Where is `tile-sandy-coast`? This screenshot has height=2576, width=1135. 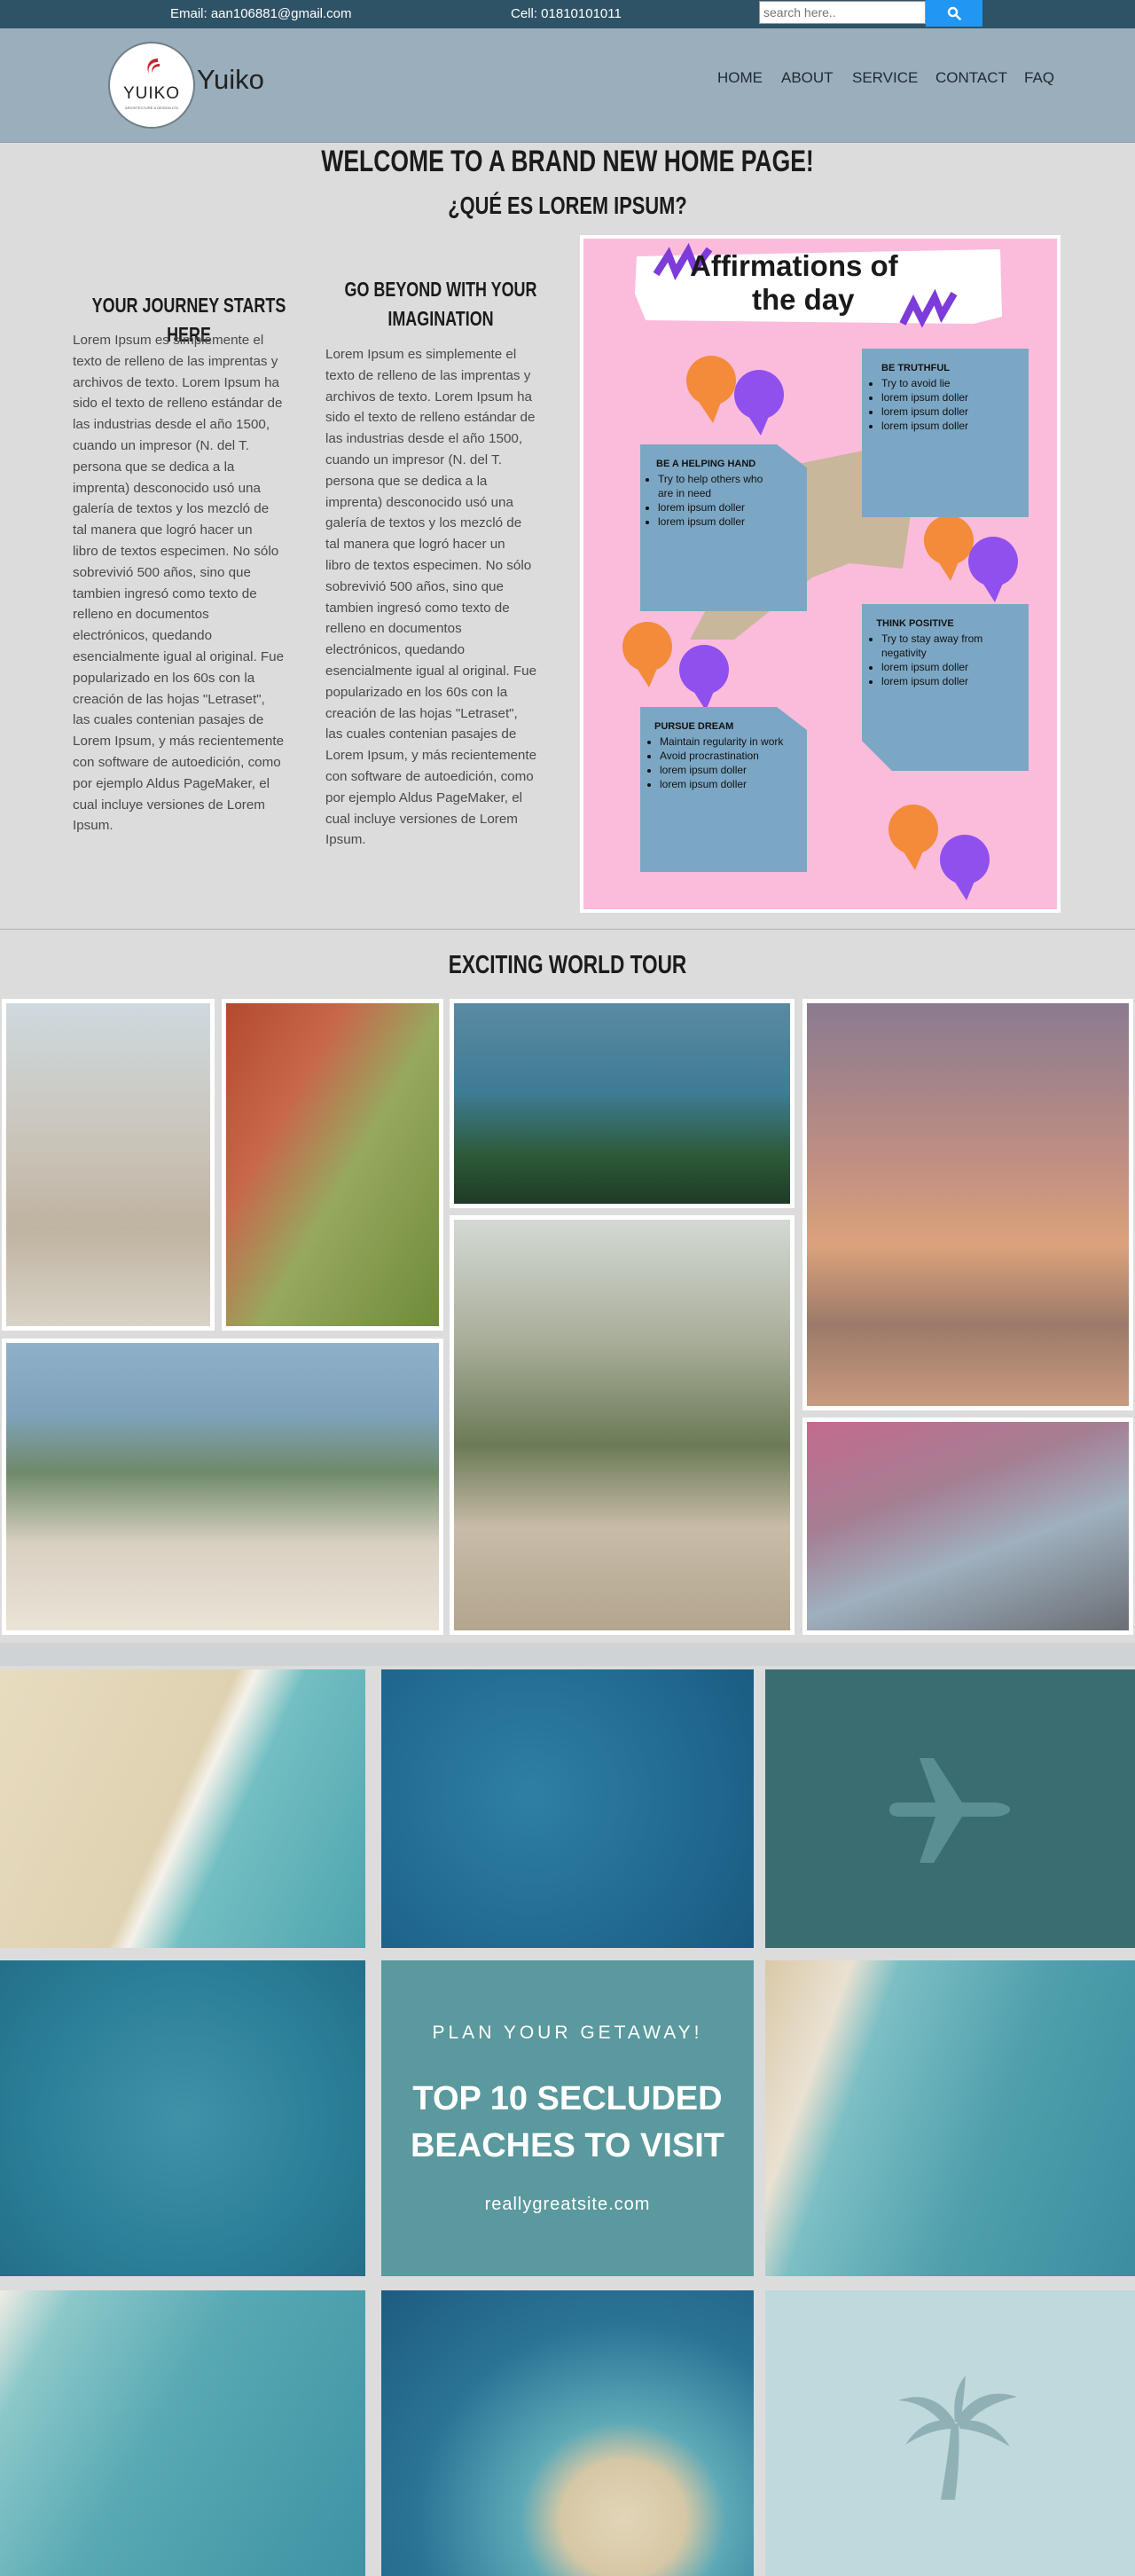
tile-sandy-coast is located at coordinates (950, 2118).